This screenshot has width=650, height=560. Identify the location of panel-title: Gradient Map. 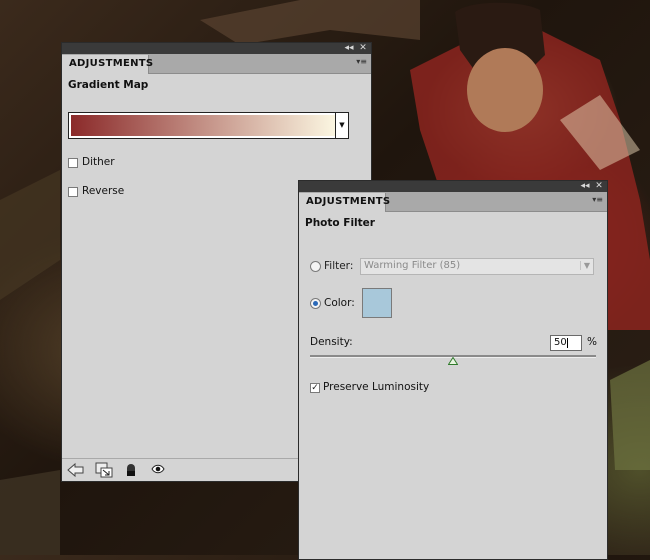
(108, 85).